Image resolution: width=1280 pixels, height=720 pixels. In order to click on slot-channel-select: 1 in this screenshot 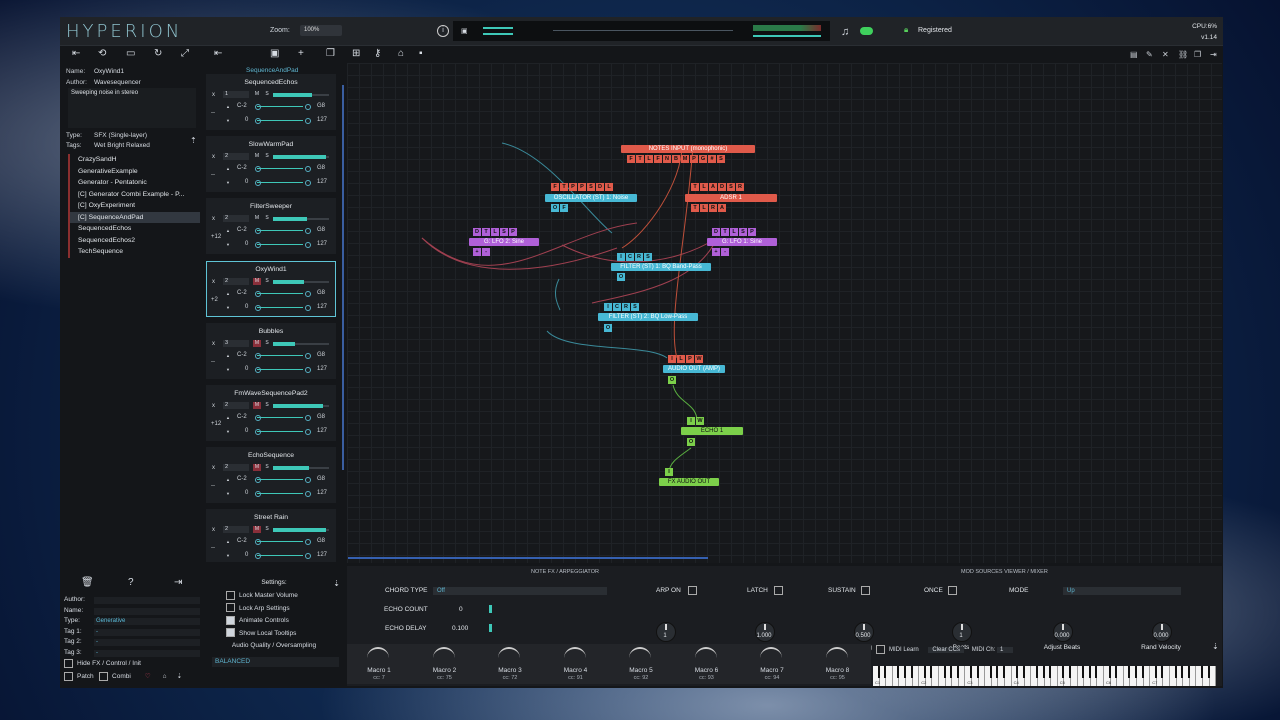, I will do `click(236, 94)`.